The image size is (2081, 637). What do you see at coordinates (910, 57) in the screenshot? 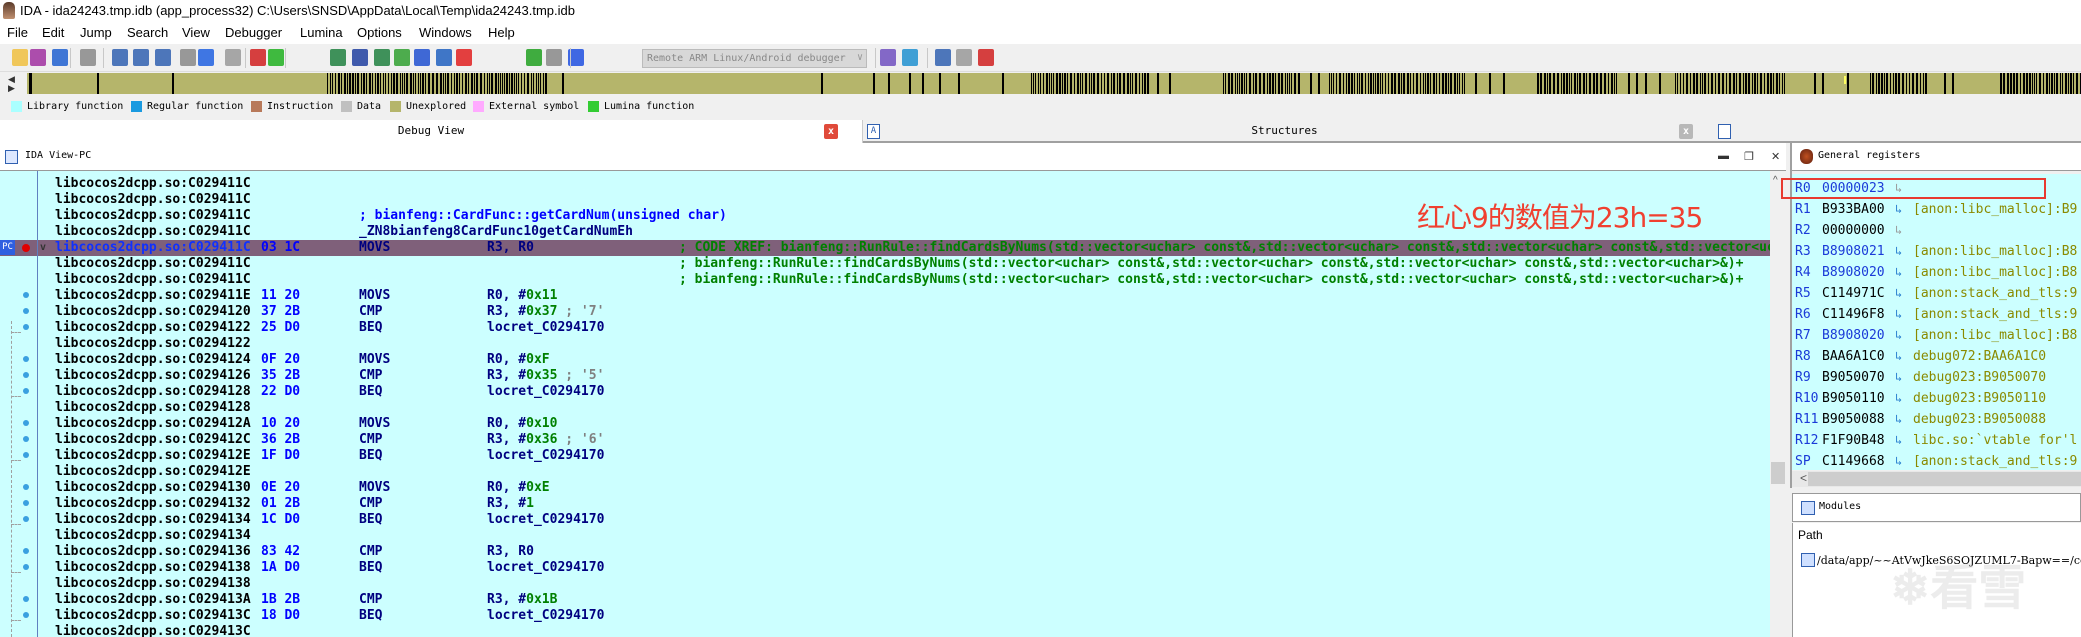
I see `step-over-icon` at bounding box center [910, 57].